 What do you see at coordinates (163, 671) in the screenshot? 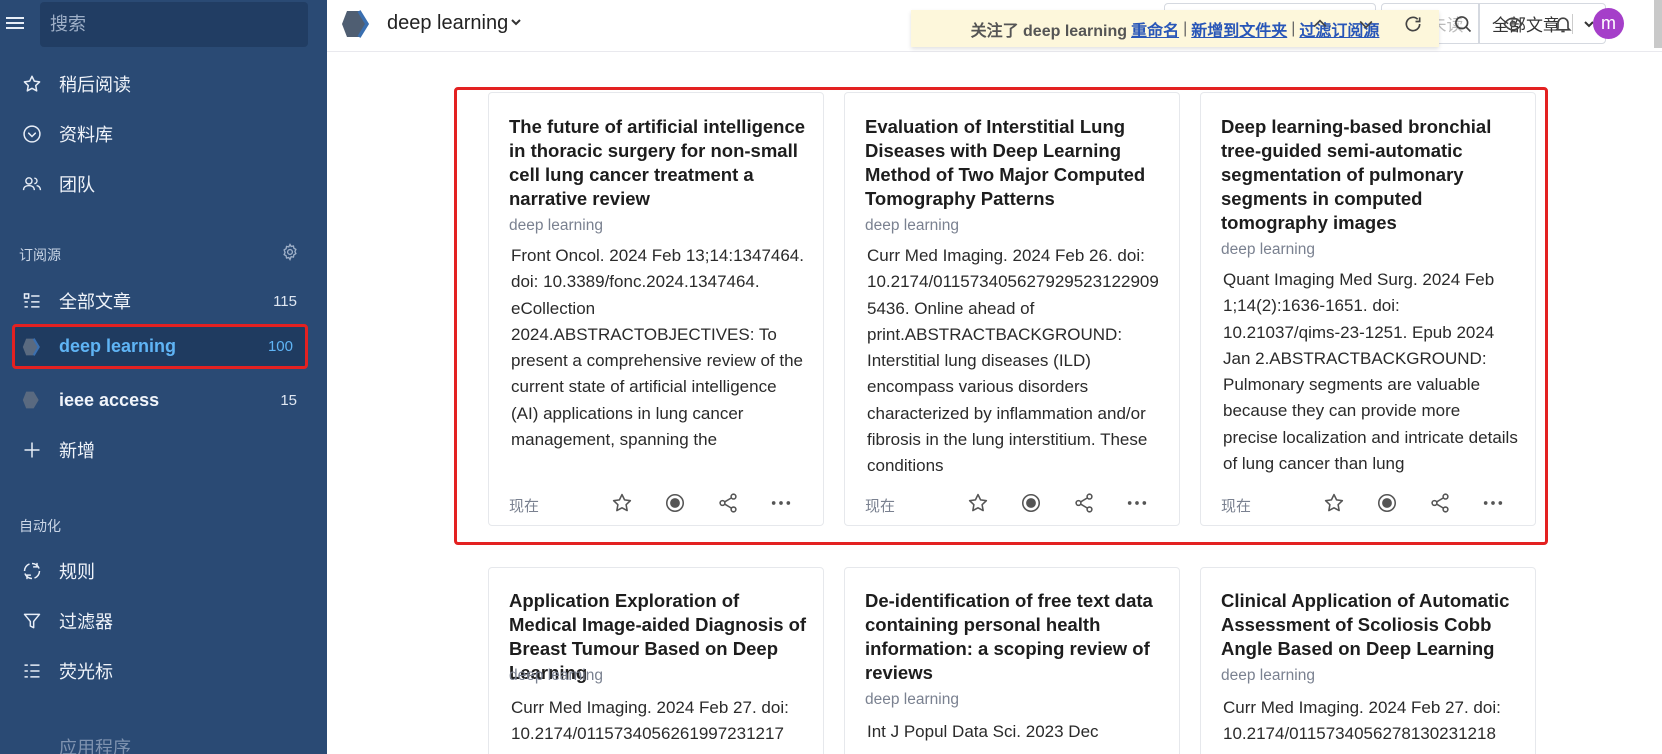
I see `sidebar-item-highlighter: 荧光标` at bounding box center [163, 671].